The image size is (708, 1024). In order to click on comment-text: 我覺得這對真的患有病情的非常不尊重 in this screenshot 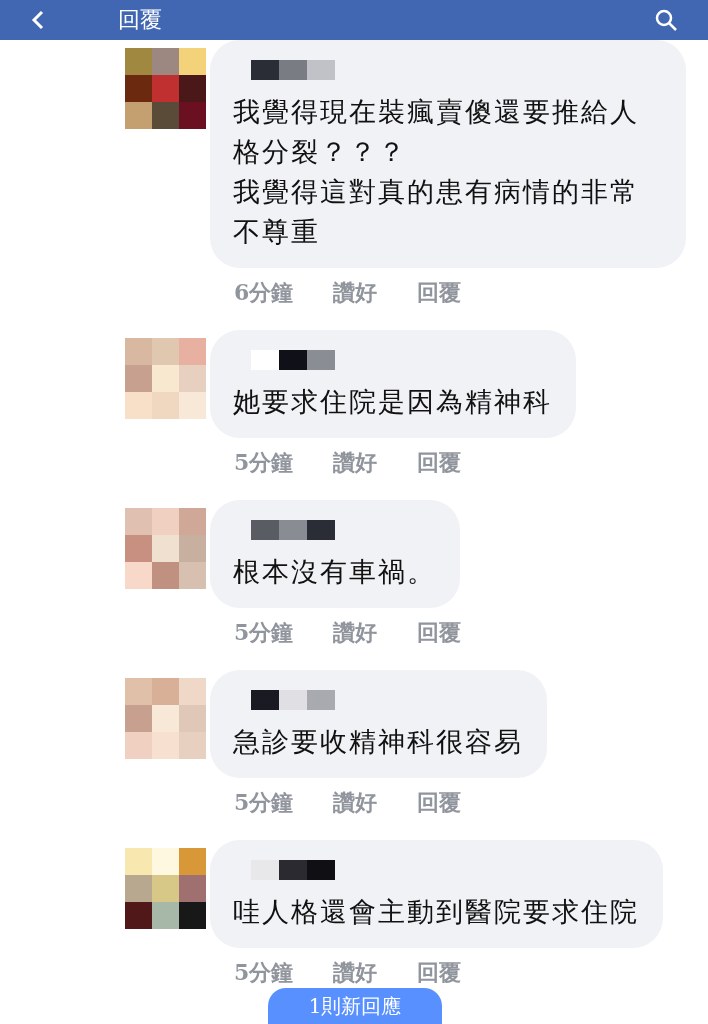, I will do `click(436, 212)`.